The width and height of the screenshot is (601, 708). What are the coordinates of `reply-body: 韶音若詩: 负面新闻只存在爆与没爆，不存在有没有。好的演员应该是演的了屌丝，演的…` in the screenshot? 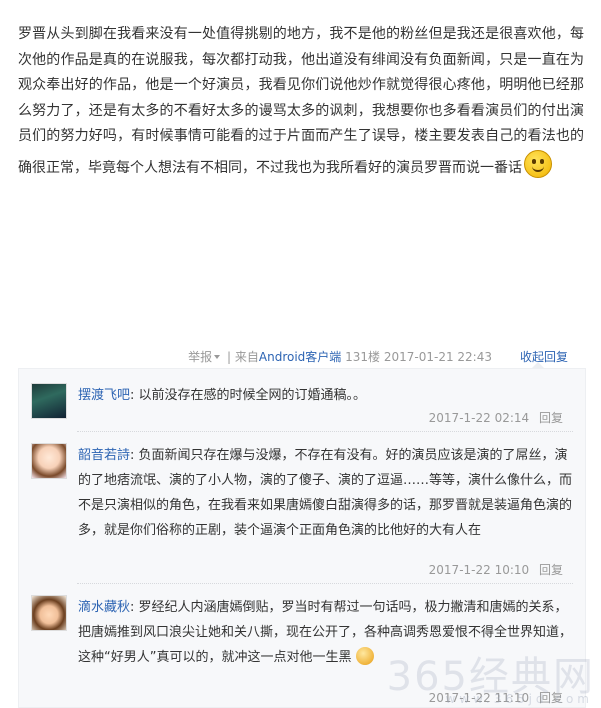 It's located at (325, 493).